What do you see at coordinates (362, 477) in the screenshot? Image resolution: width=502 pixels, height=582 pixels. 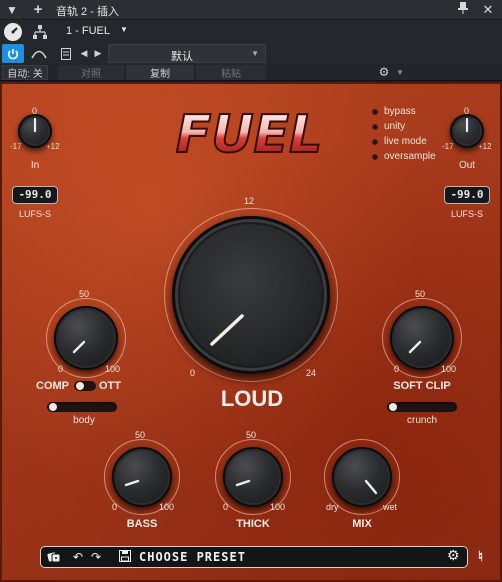 I see `mix-knob` at bounding box center [362, 477].